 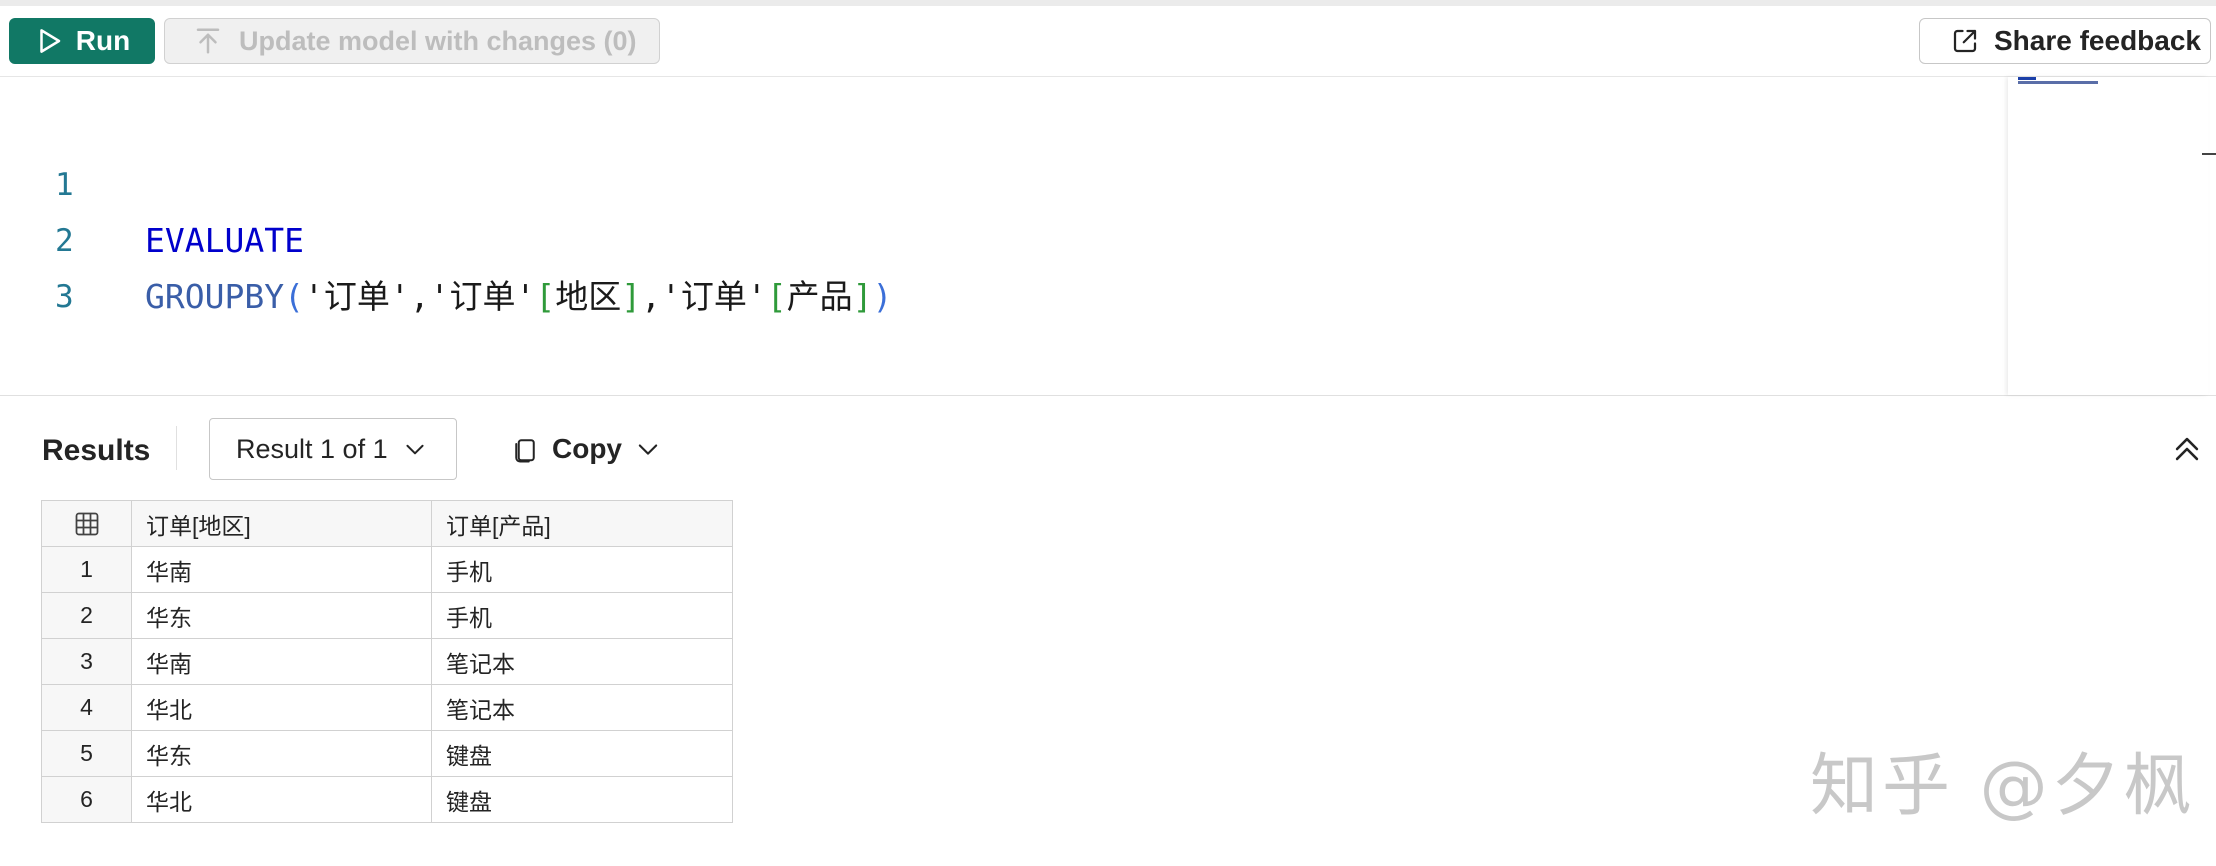 What do you see at coordinates (86, 799) in the screenshot?
I see `row-index: 6` at bounding box center [86, 799].